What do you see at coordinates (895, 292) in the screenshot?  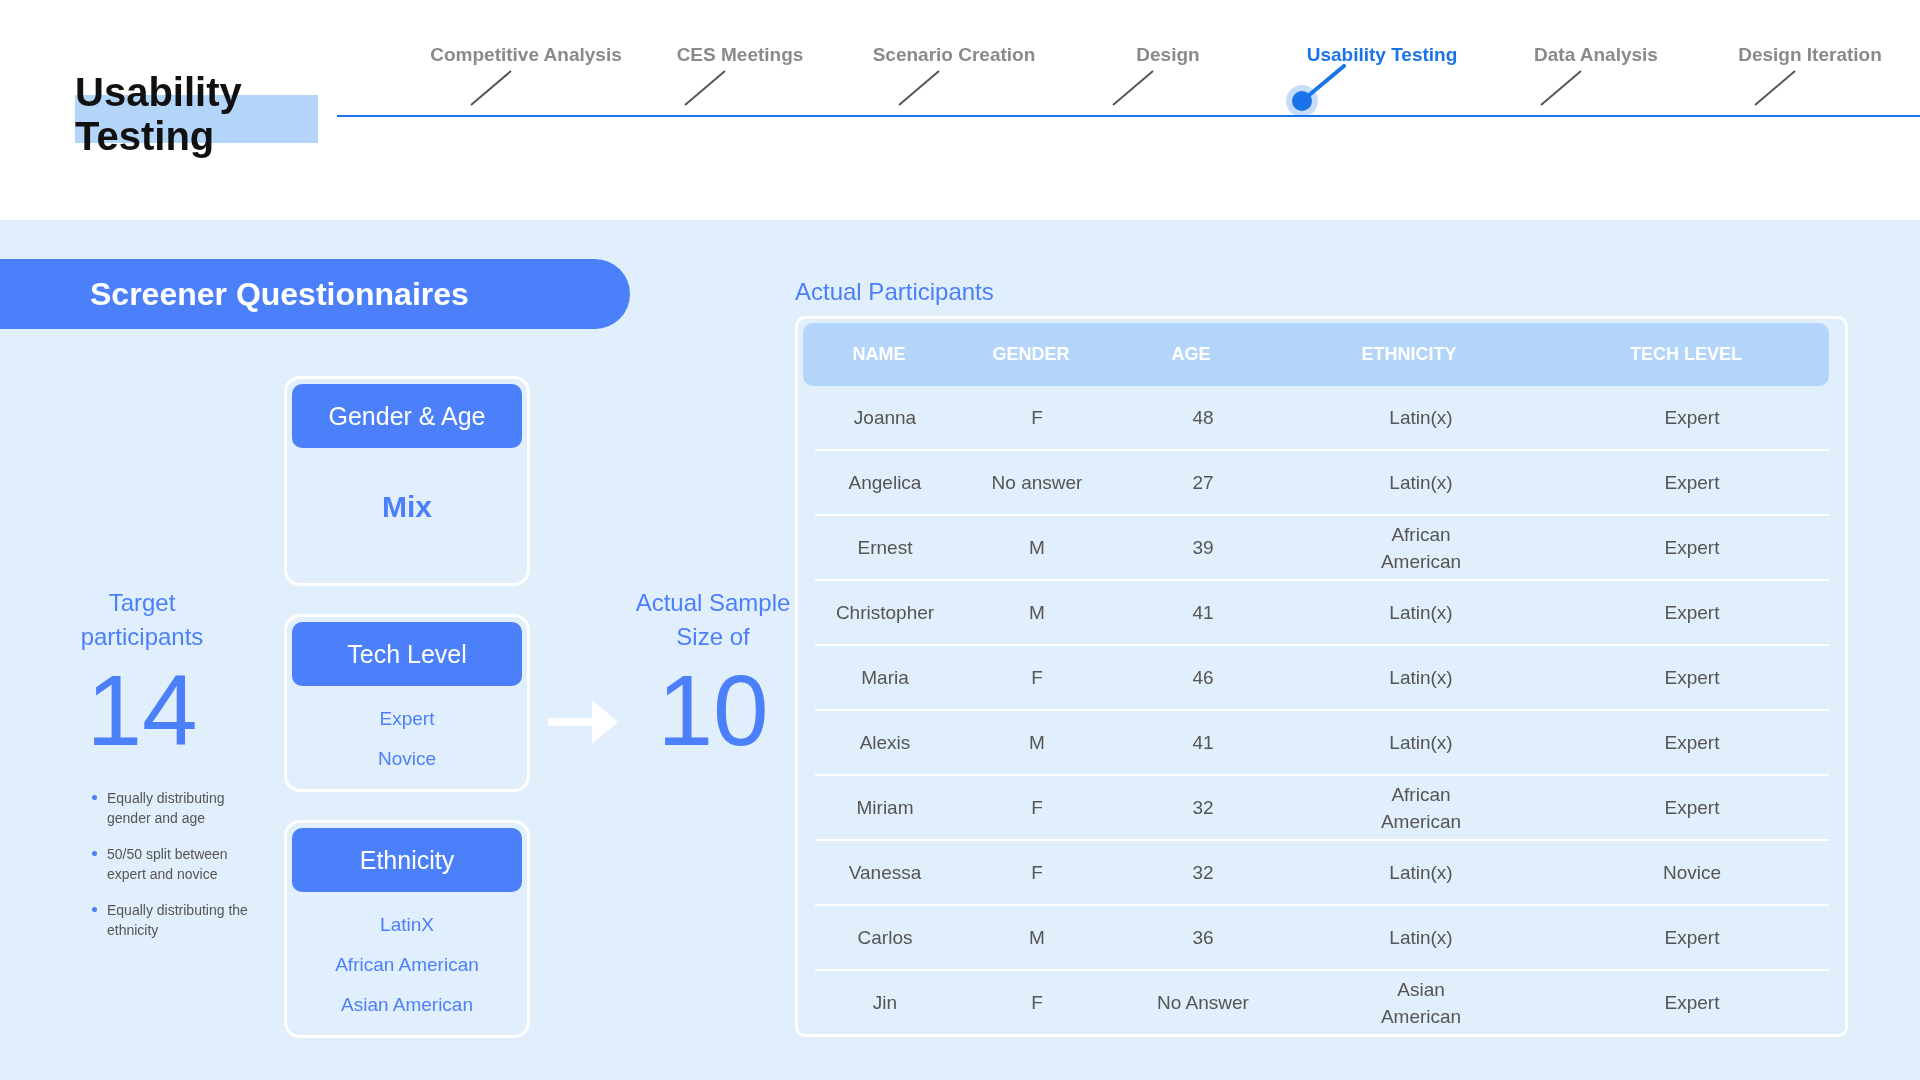 I see `table-title: Actual Participants` at bounding box center [895, 292].